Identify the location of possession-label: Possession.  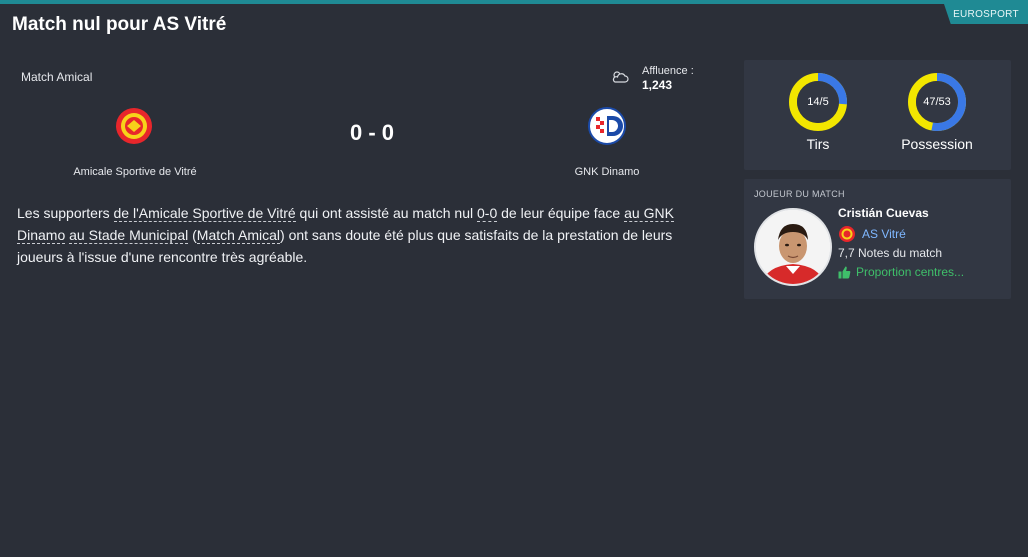
(937, 144).